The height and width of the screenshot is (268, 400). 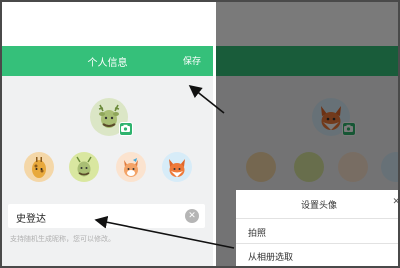 What do you see at coordinates (270, 256) in the screenshot?
I see `choose-from-album-option: 从相册选取` at bounding box center [270, 256].